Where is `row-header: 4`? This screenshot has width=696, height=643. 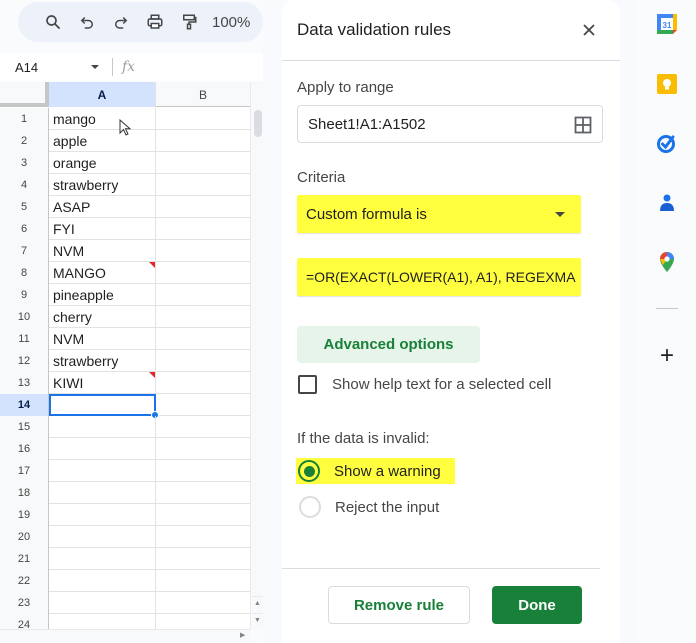 row-header: 4 is located at coordinates (24, 185).